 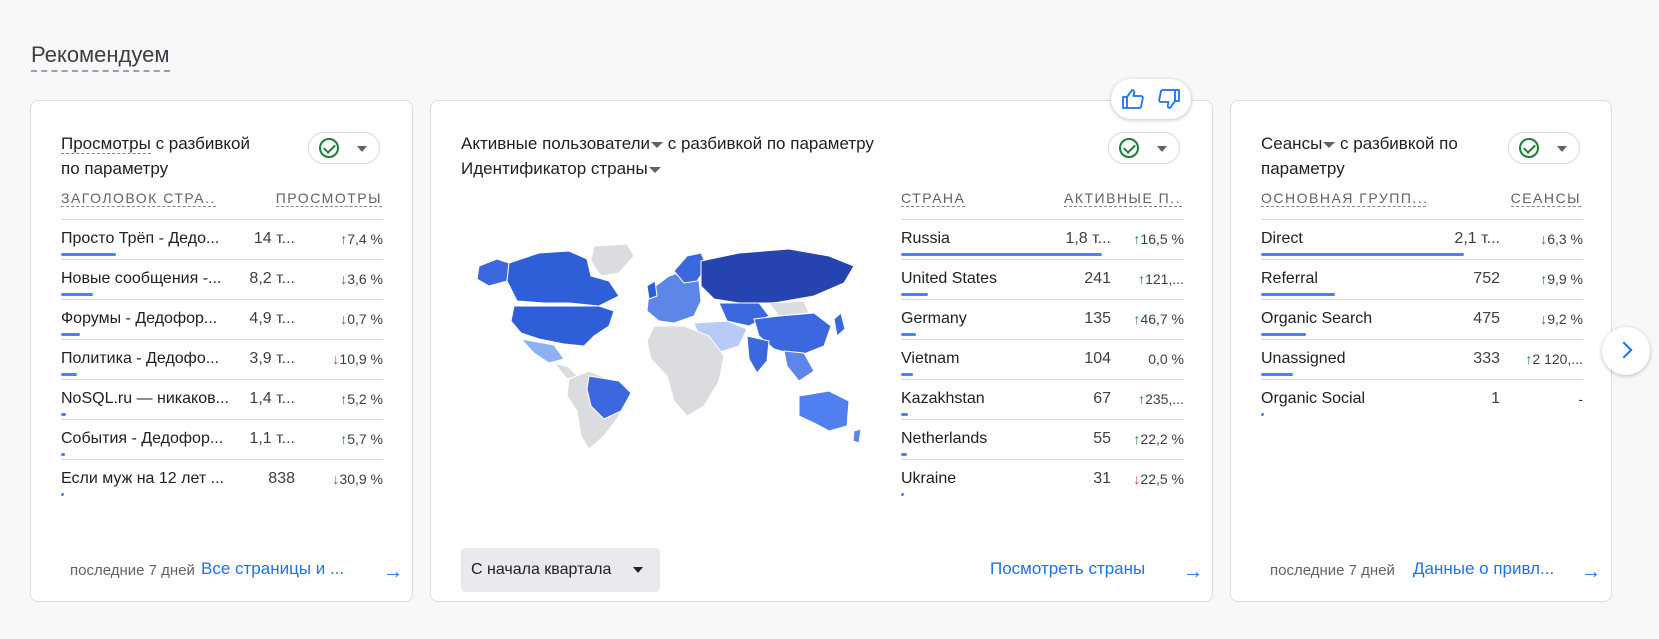 I want to click on metric-selector: Активные пользователи, so click(x=562, y=143).